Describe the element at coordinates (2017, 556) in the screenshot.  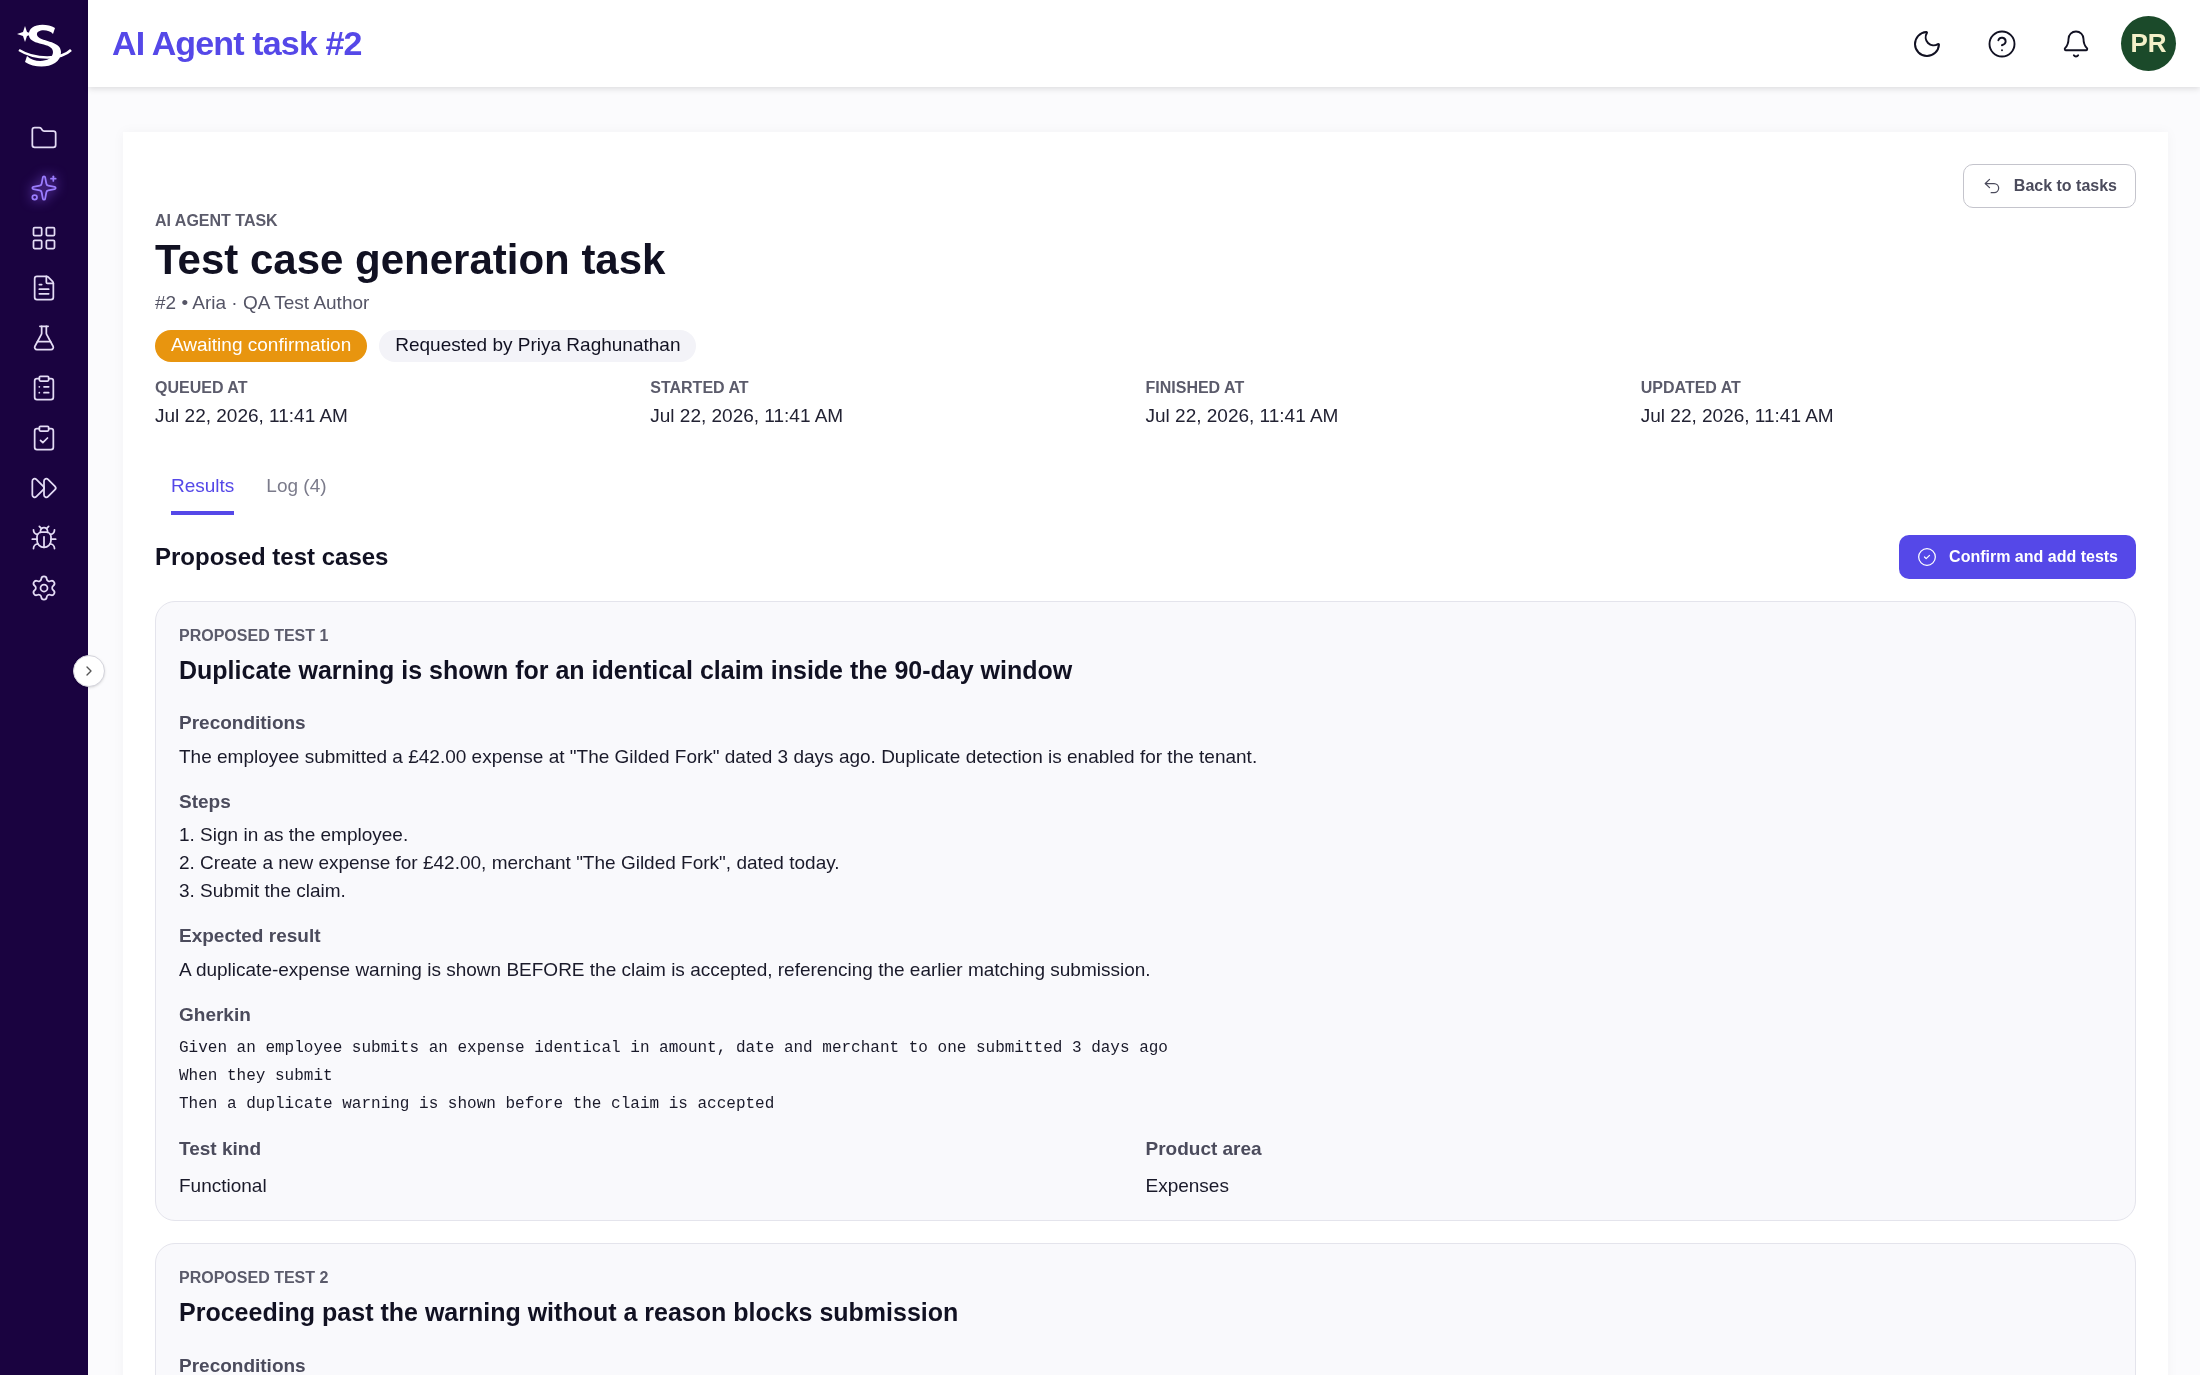
I see `confirm-button: Confirm and add tests` at that location.